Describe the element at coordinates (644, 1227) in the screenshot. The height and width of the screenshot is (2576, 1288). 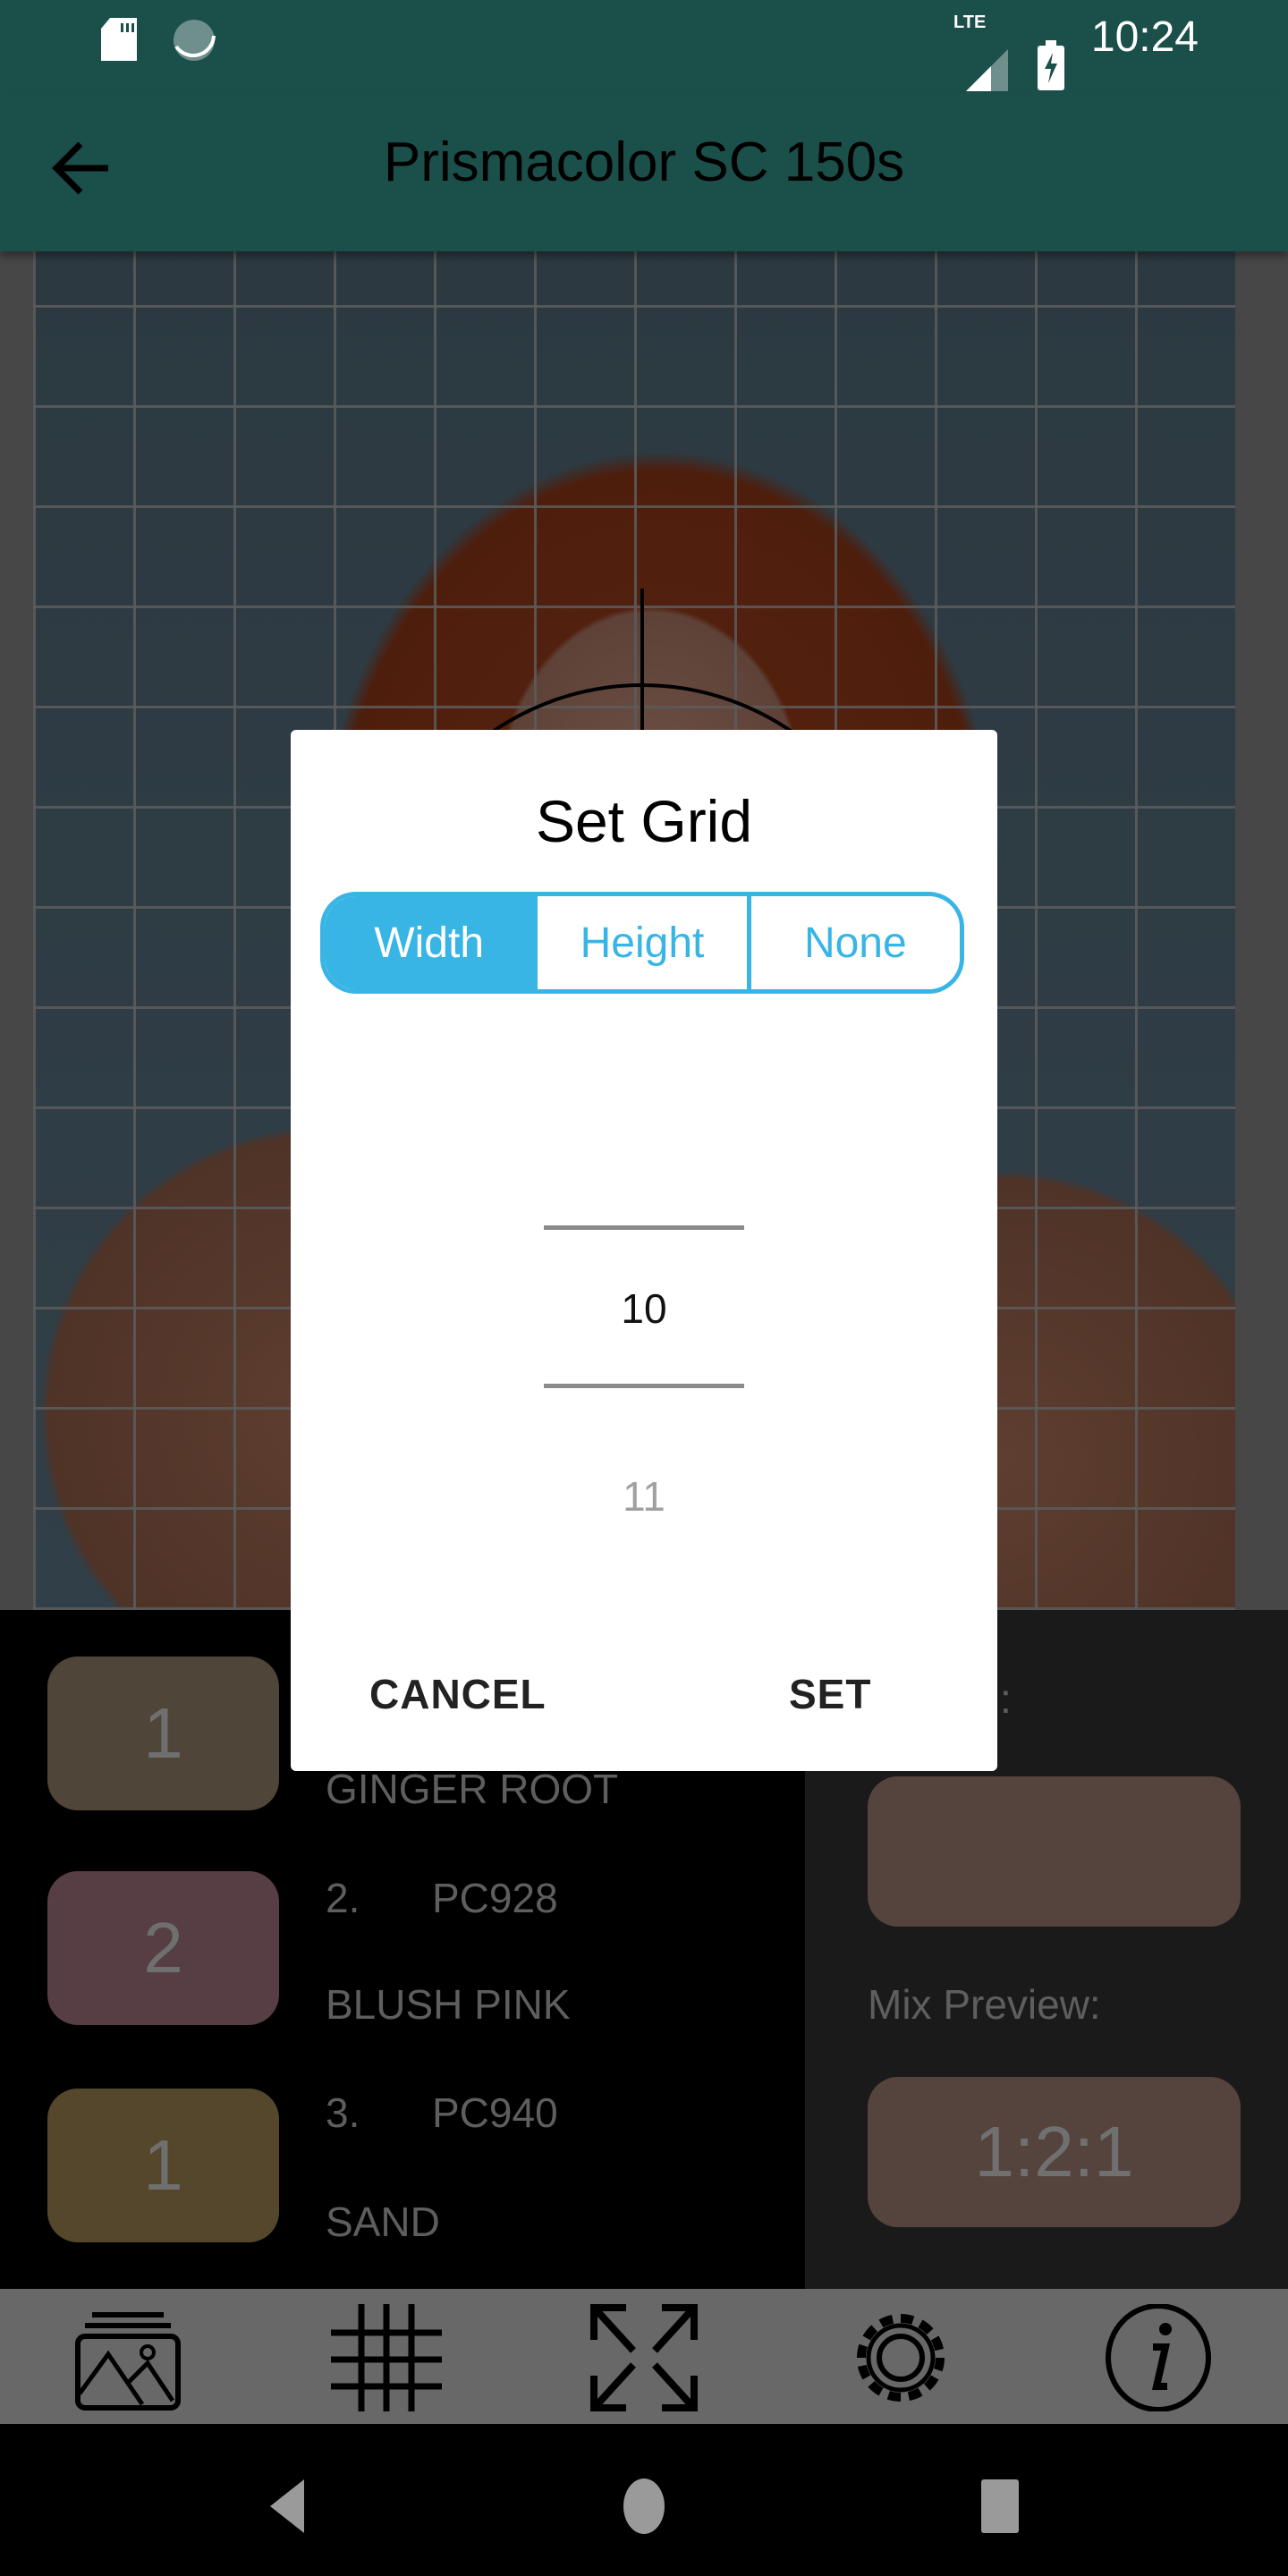
I see `picker-divider-top` at that location.